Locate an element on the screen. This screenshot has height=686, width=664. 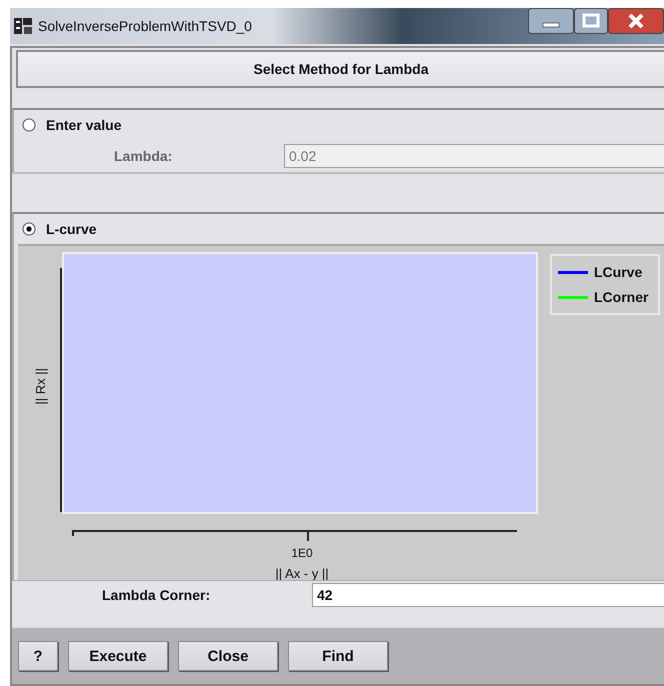
maximize-button is located at coordinates (591, 21).